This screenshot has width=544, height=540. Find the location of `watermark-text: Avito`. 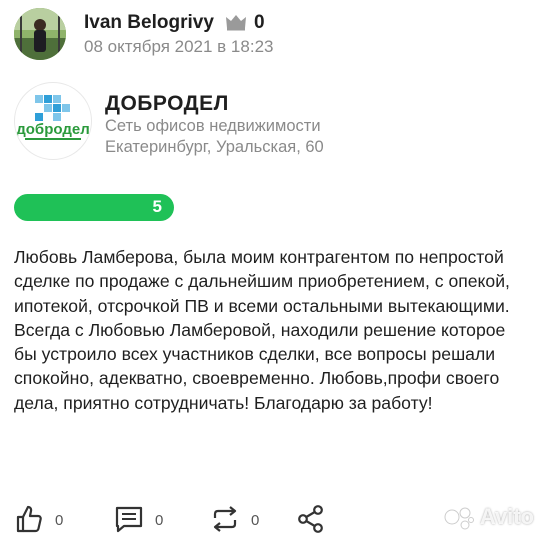

watermark-text: Avito is located at coordinates (506, 517).